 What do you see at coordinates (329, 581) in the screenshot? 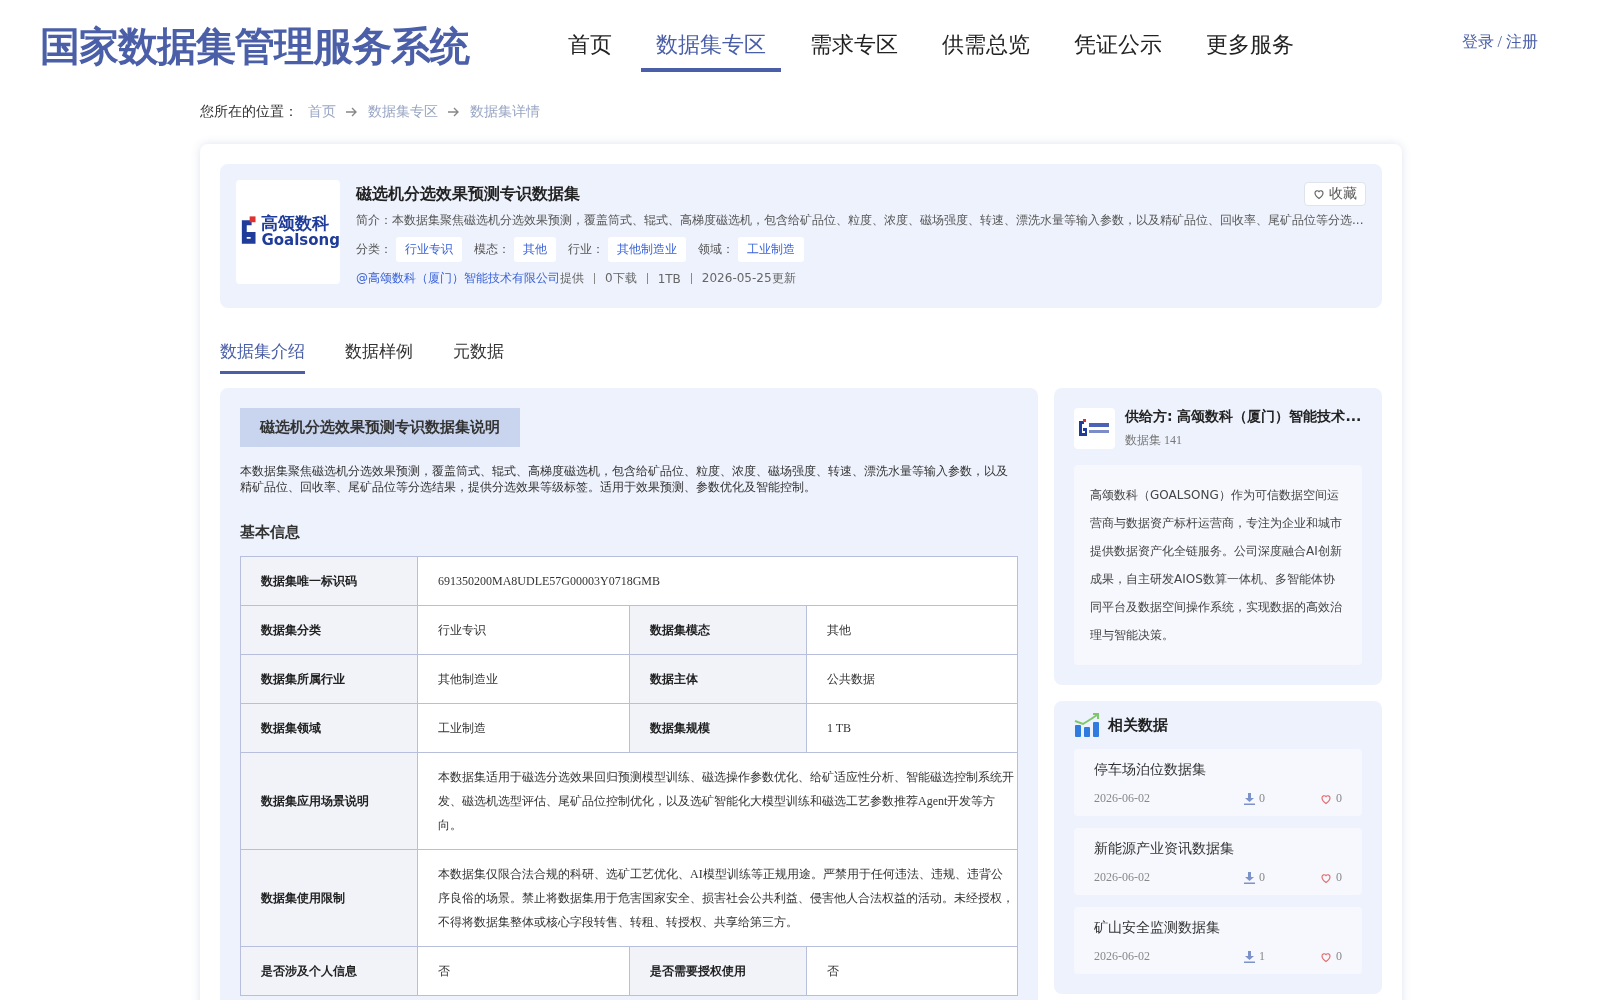
I see `table-cell: 数据集唯一标识码` at bounding box center [329, 581].